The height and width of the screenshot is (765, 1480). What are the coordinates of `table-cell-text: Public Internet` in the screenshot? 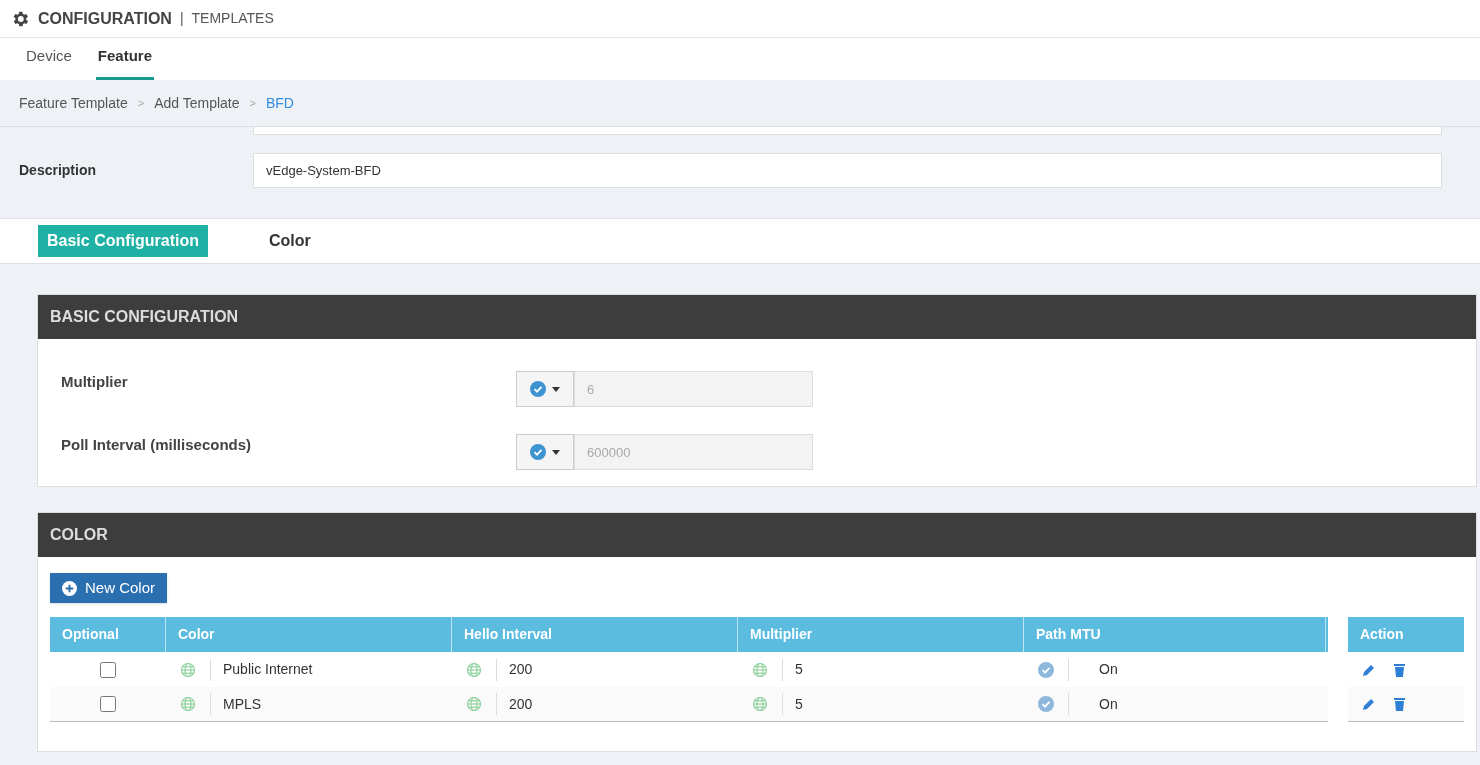 It's located at (268, 669).